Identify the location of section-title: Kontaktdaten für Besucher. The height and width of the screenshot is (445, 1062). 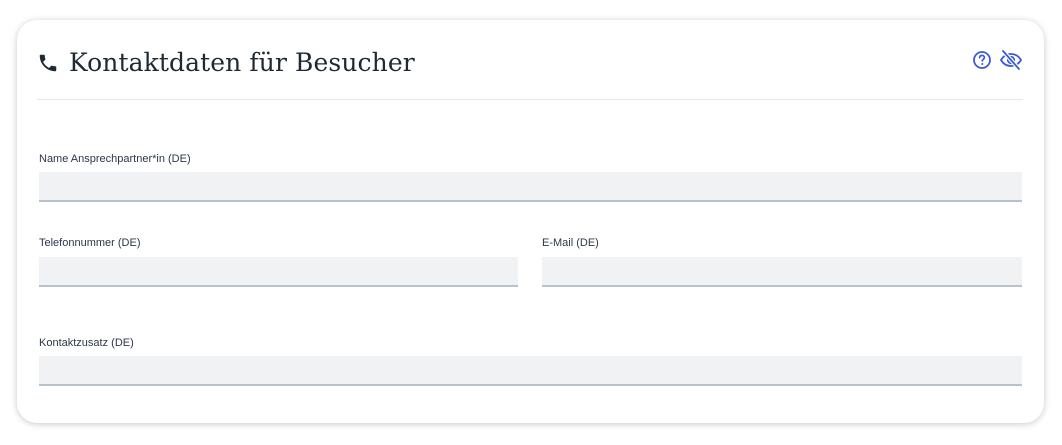
(242, 62).